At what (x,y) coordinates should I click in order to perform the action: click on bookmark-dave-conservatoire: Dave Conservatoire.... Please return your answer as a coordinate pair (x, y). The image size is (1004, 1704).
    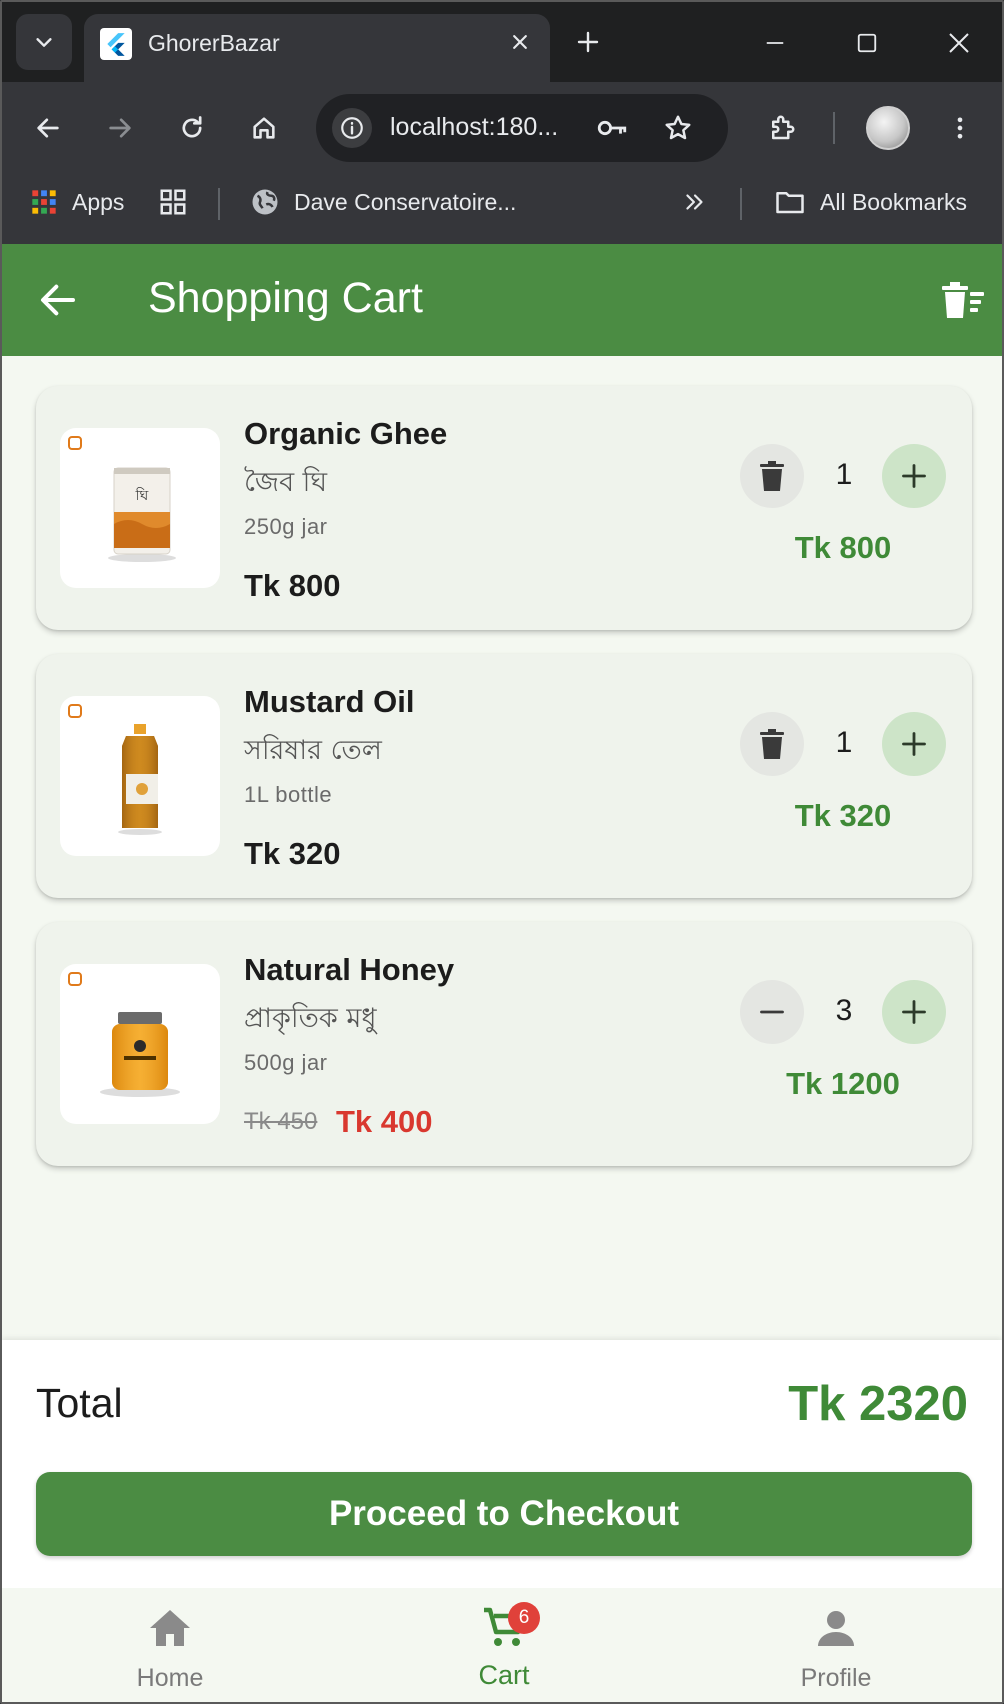
    Looking at the image, I should click on (383, 202).